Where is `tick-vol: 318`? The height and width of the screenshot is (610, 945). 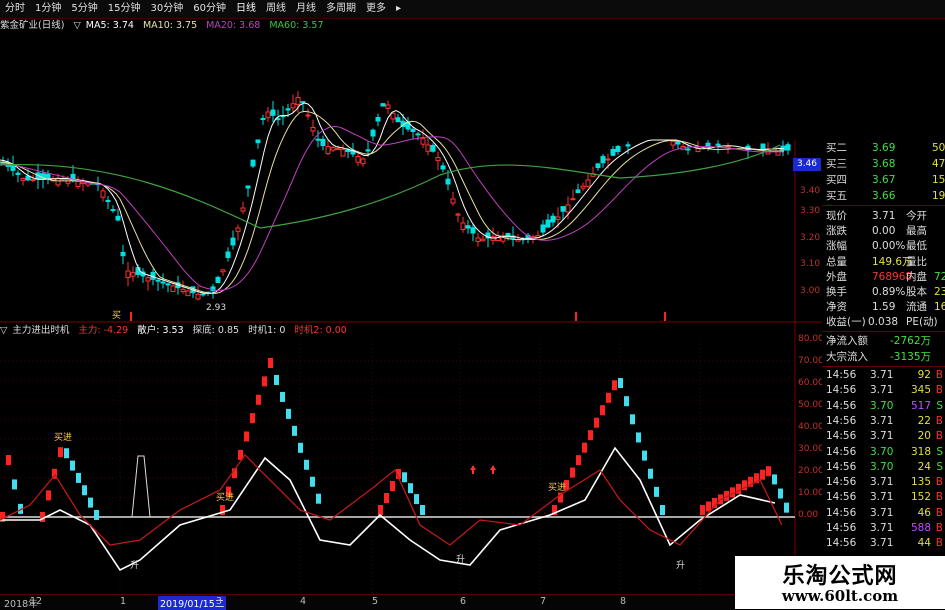
tick-vol: 318 is located at coordinates (920, 451).